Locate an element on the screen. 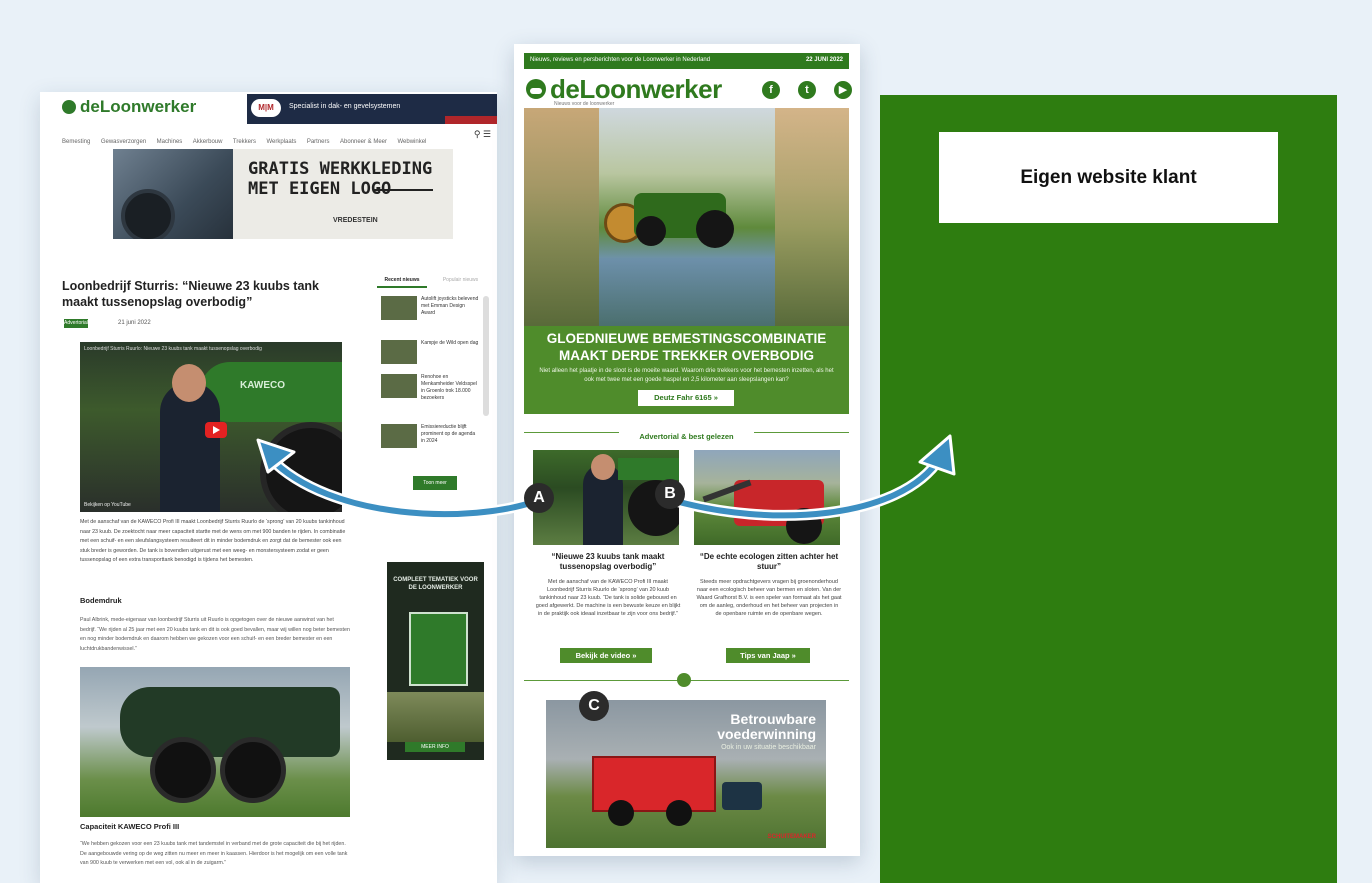 Image resolution: width=1372 pixels, height=883 pixels. newsletter-tagline: Nieuws voor de loonwerker is located at coordinates (584, 104).